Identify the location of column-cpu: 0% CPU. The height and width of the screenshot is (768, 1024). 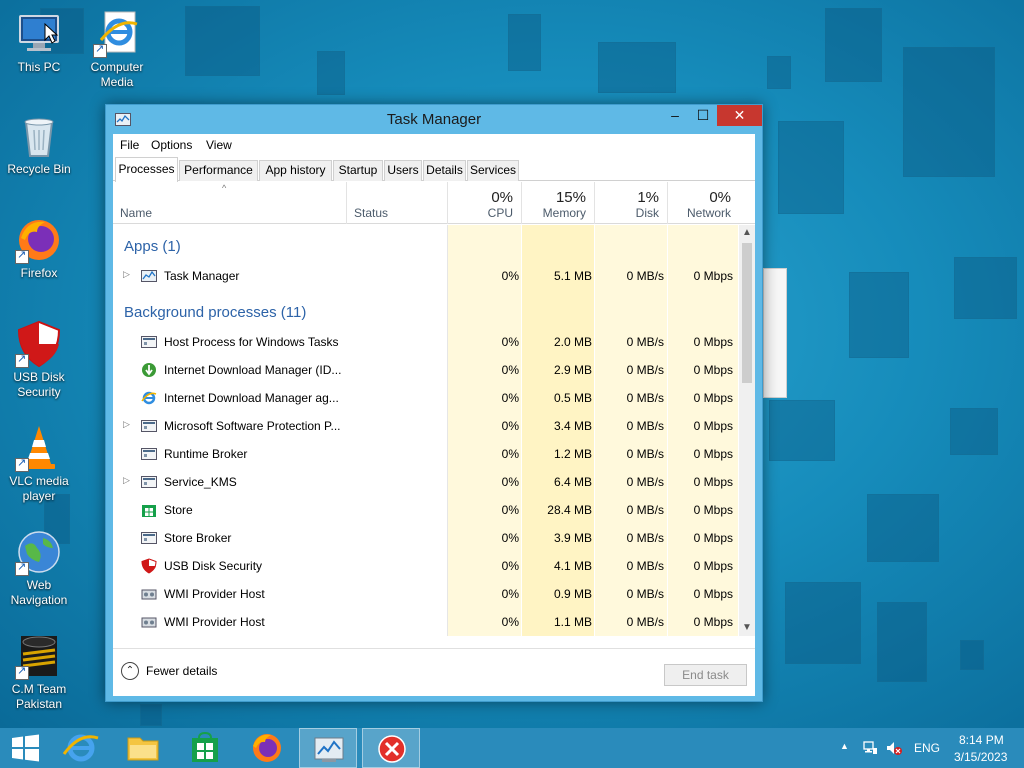
(484, 203).